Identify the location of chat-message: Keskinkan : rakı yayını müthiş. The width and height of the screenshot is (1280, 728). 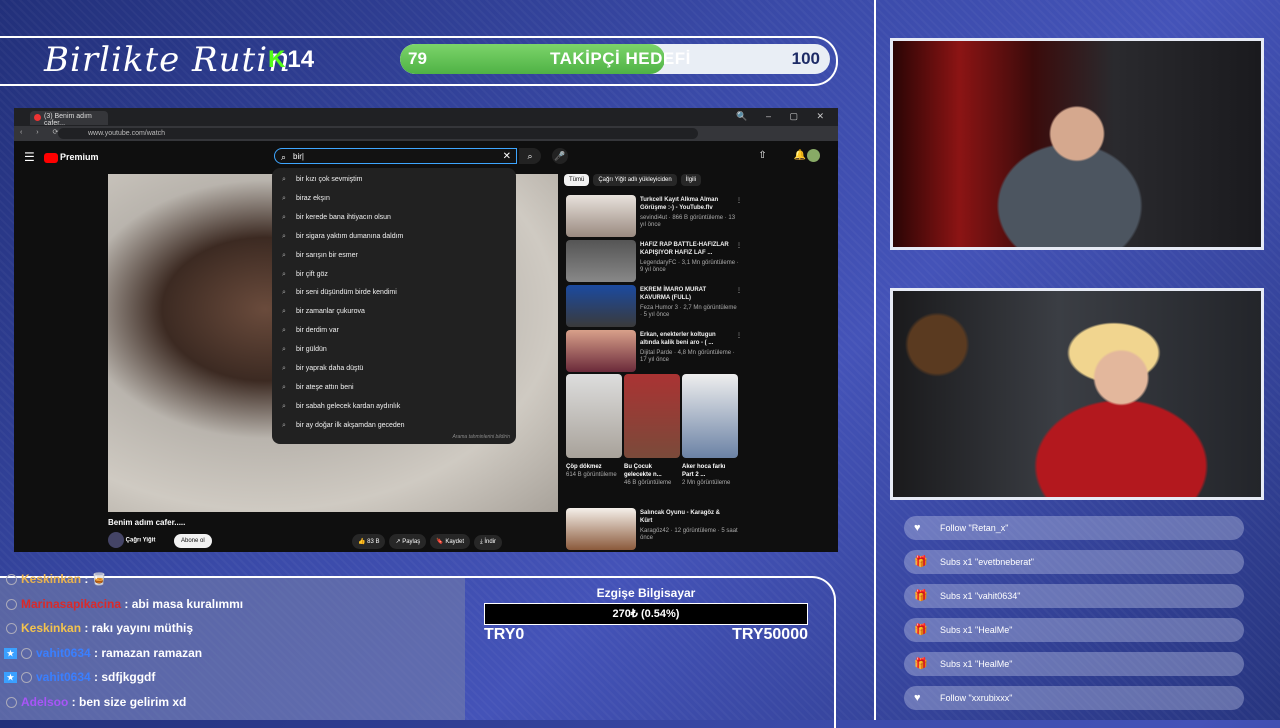
(98, 628).